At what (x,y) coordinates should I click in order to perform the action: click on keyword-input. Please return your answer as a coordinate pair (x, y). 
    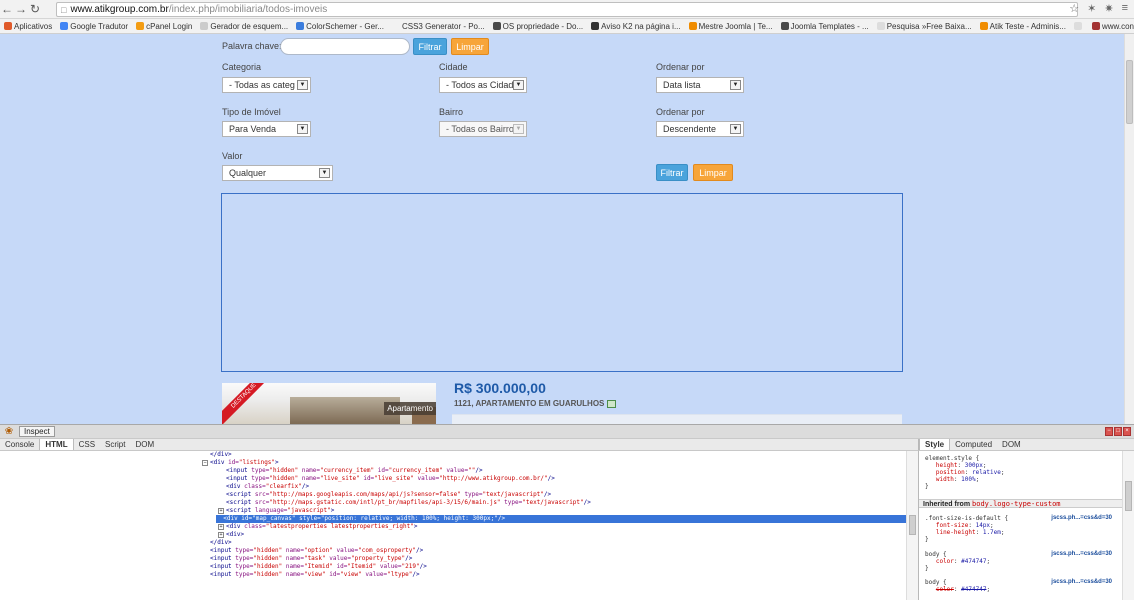
    Looking at the image, I should click on (345, 46).